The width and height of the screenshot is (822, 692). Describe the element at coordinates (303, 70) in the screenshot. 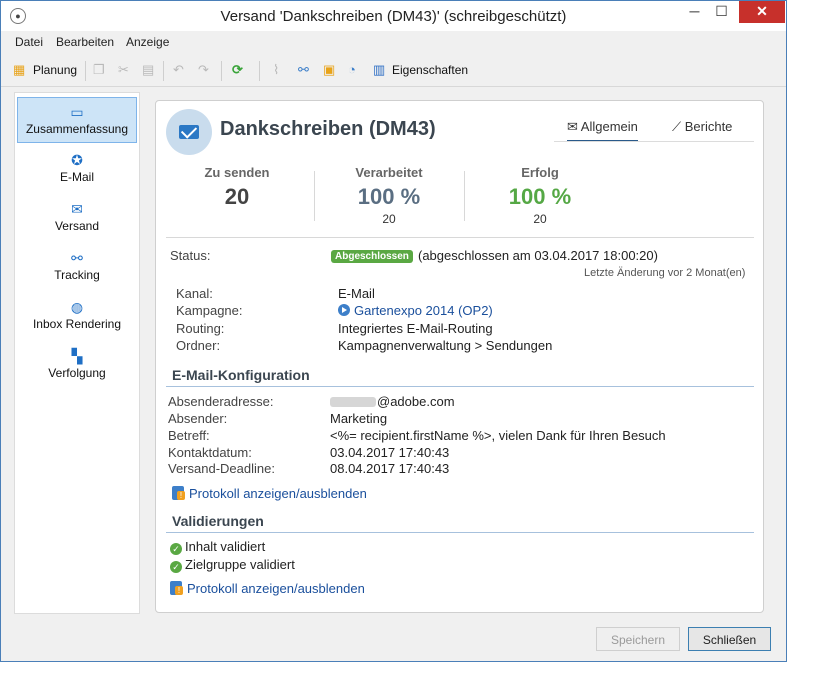

I see `link-icon: ⚯` at that location.